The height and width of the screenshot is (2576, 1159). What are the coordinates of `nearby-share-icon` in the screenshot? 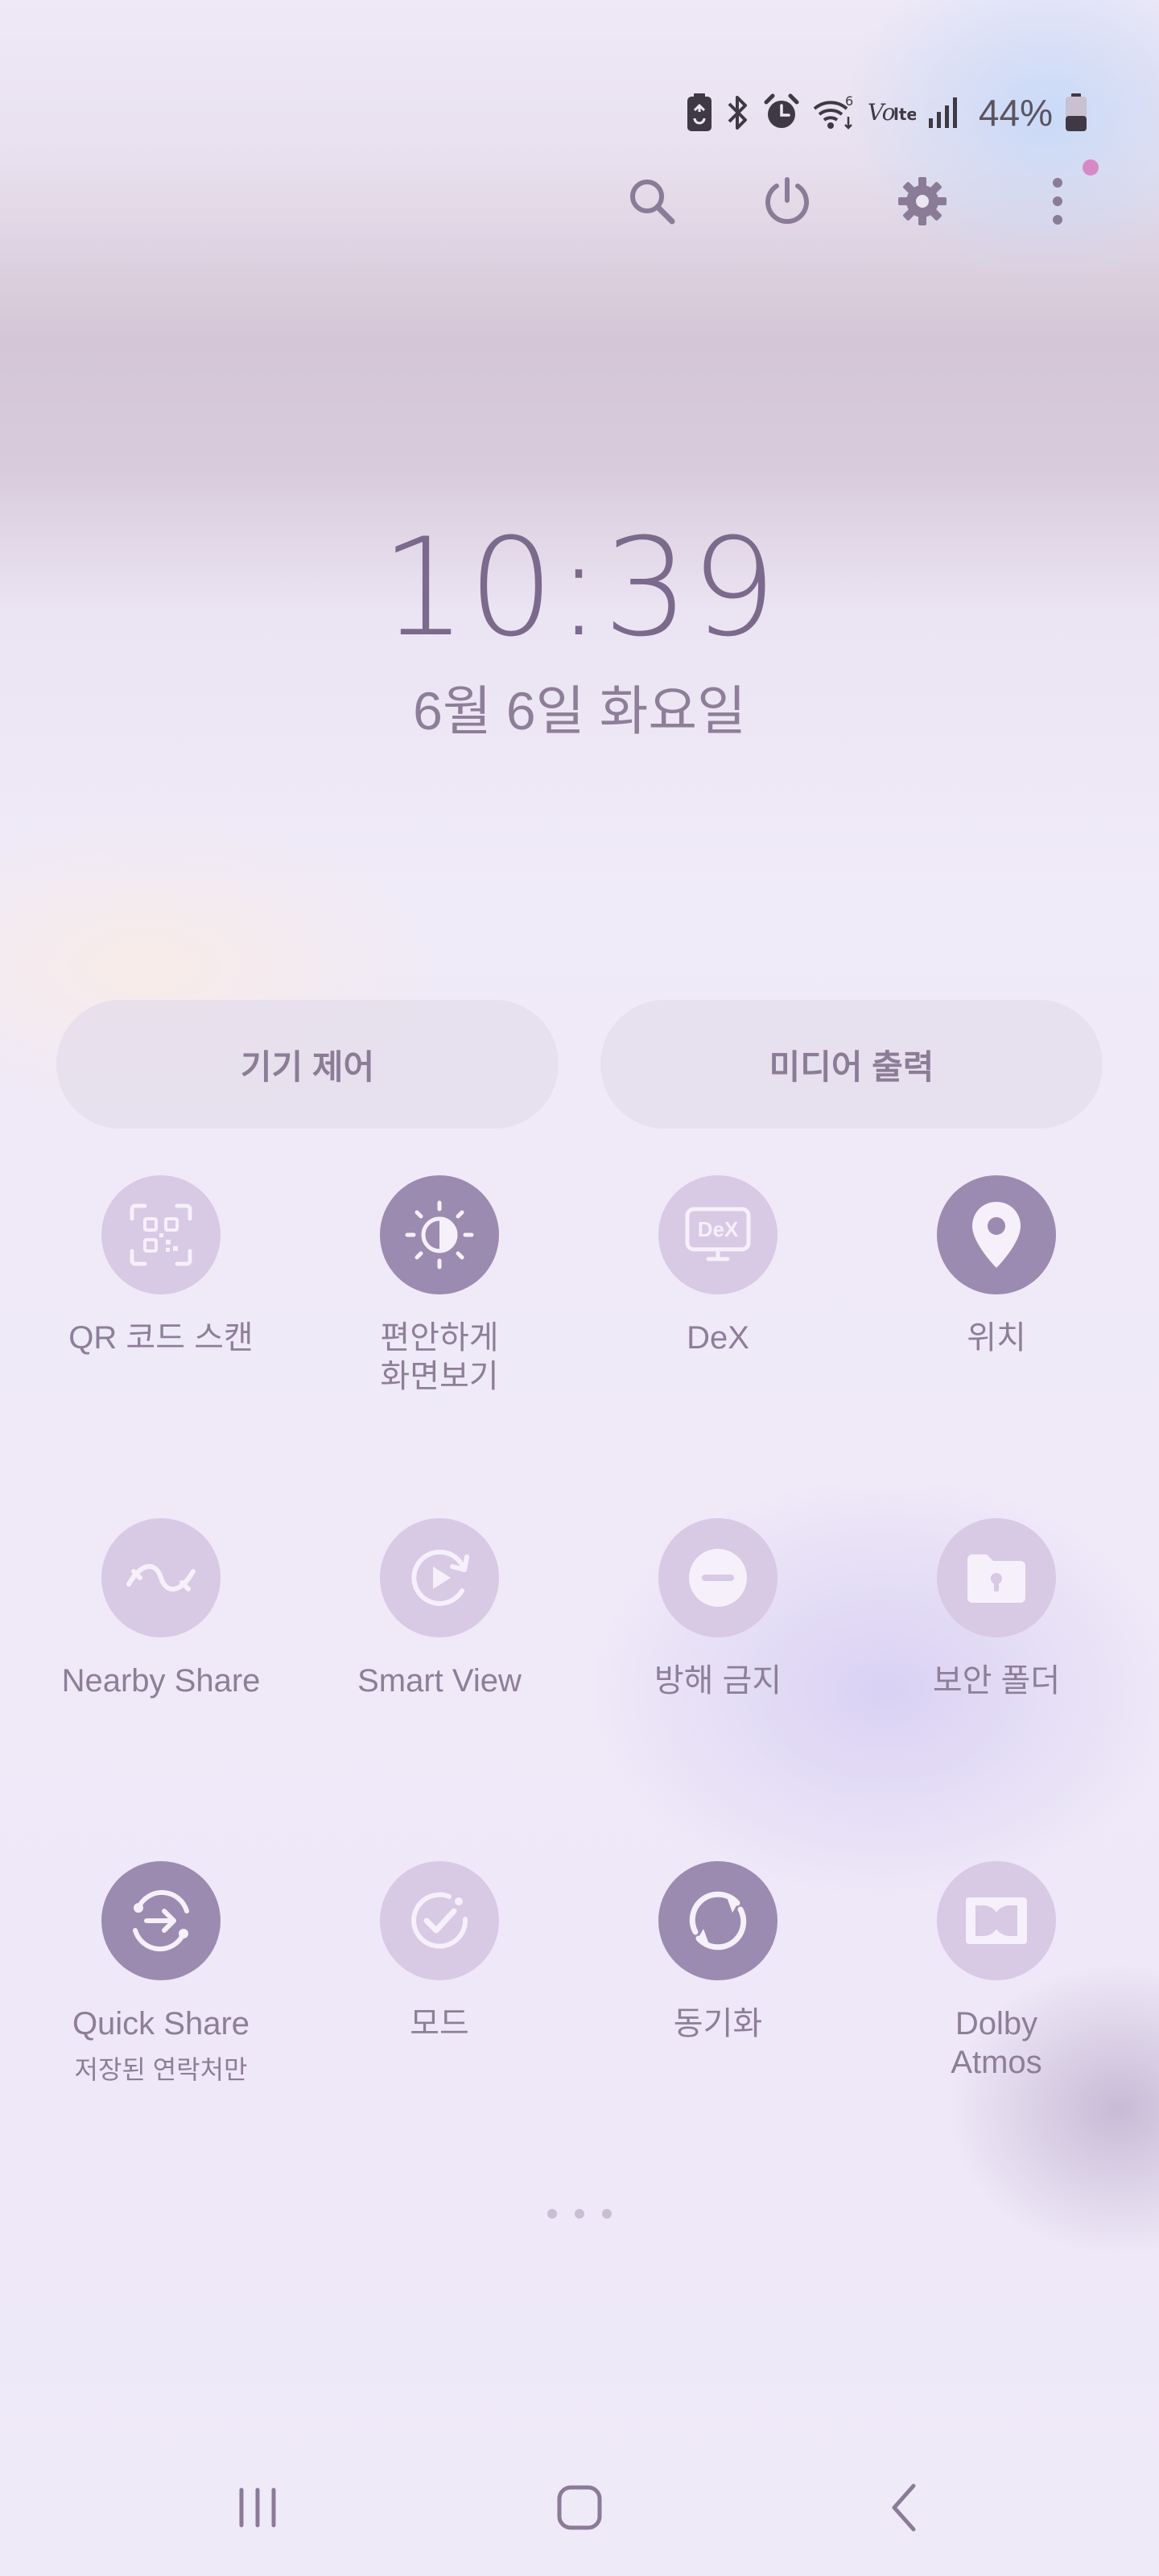 It's located at (161, 1577).